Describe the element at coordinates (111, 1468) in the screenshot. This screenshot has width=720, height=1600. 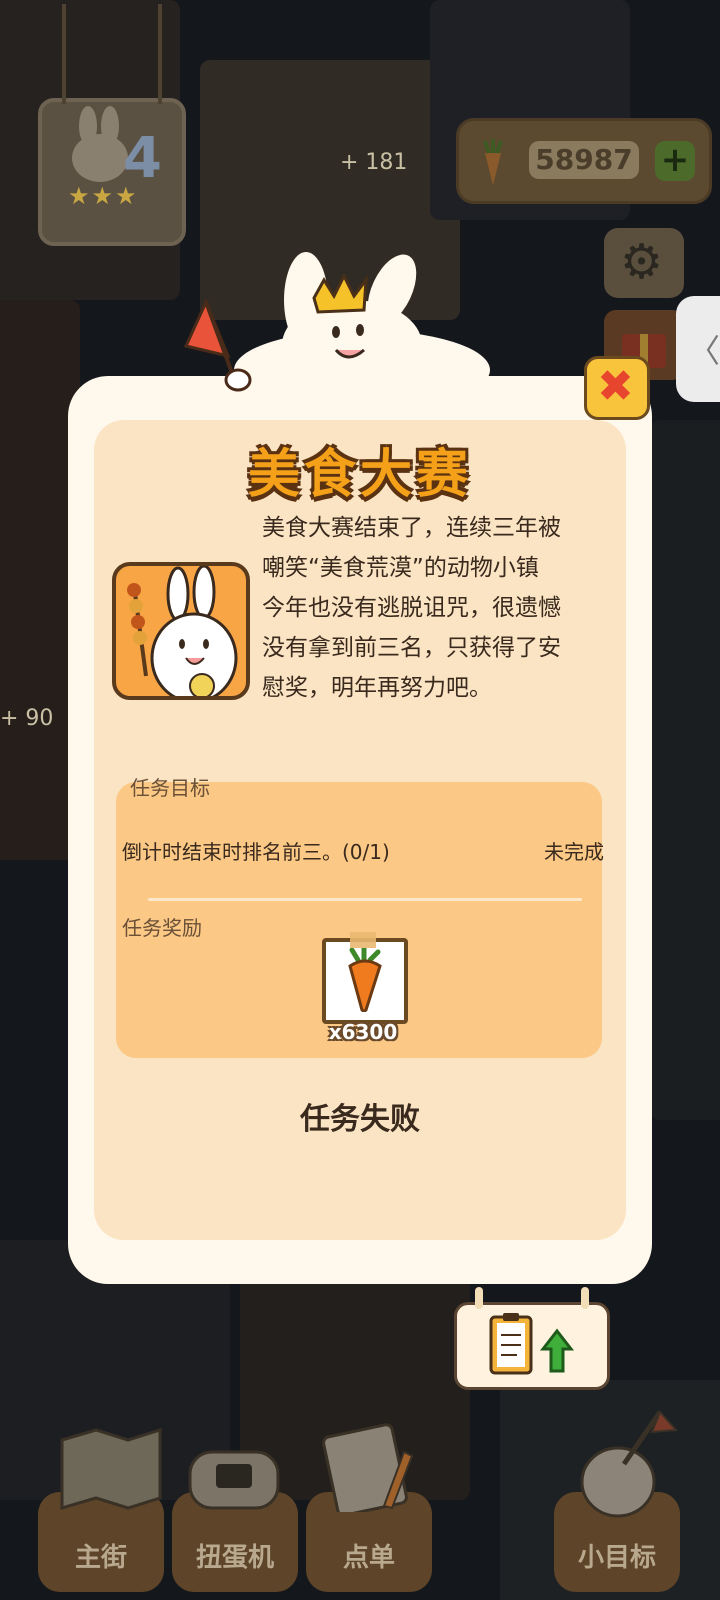
I see `map-icon` at that location.